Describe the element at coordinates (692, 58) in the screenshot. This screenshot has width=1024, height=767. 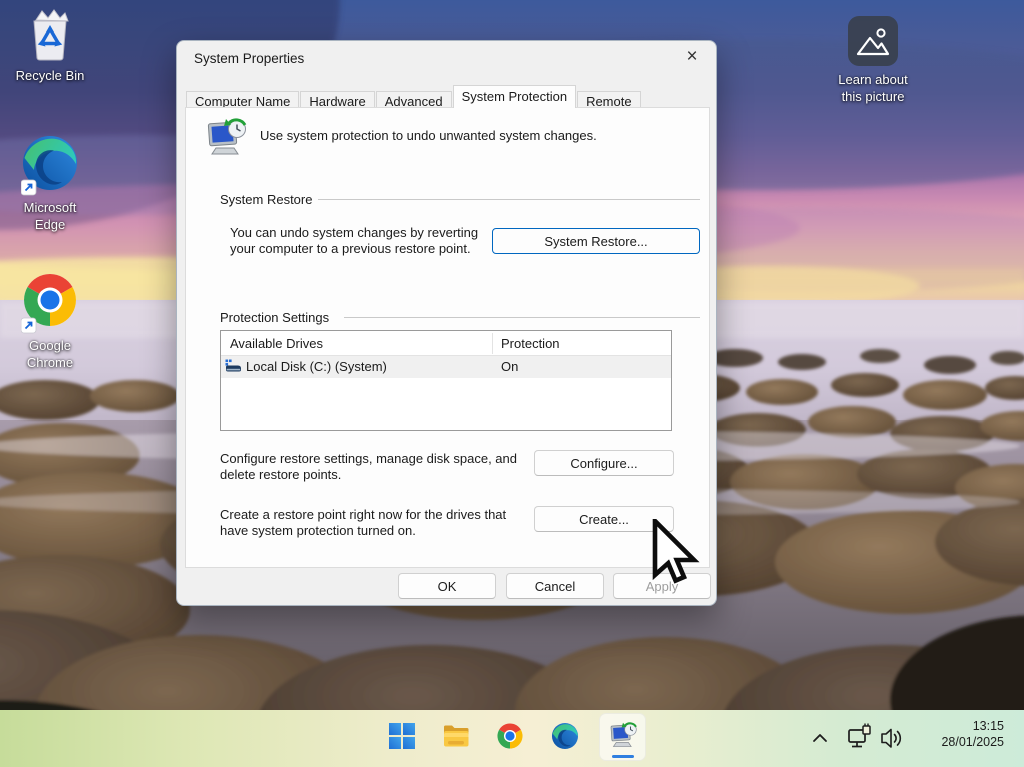
I see `close-icon: ×` at that location.